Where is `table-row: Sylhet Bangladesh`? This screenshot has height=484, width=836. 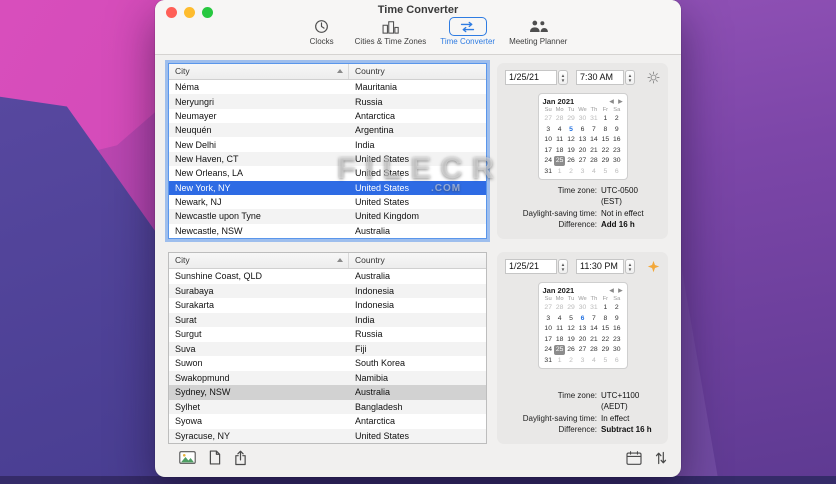 table-row: Sylhet Bangladesh is located at coordinates (327, 406).